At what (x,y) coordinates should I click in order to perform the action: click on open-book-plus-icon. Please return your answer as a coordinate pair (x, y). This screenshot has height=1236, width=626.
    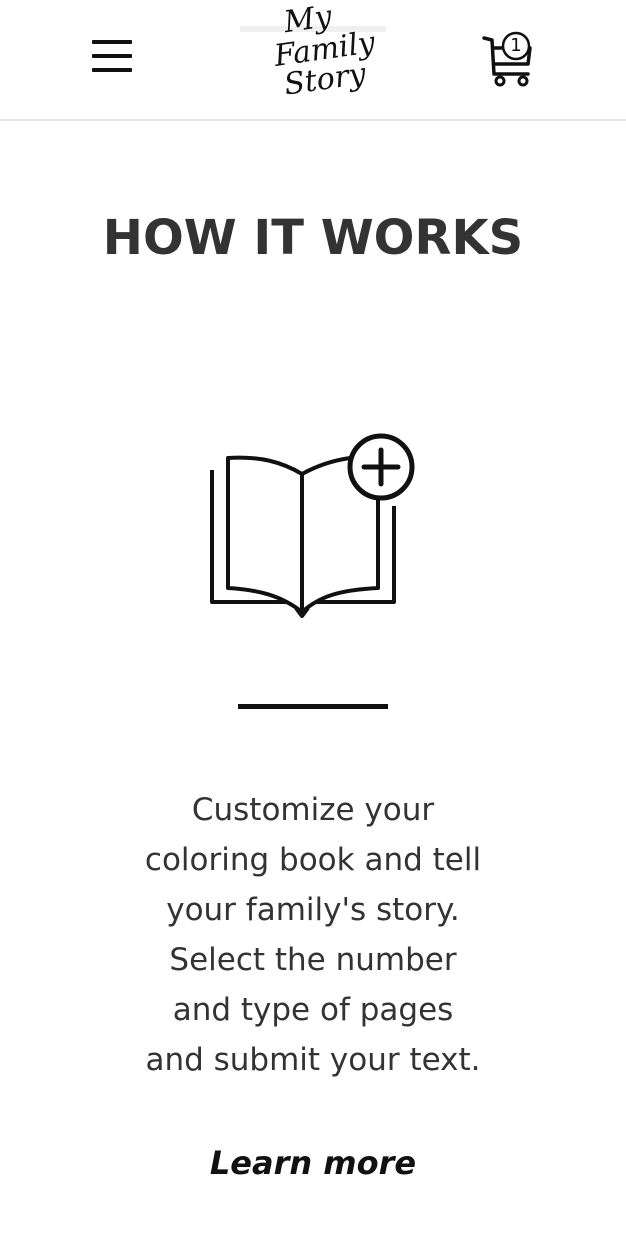
    Looking at the image, I should click on (313, 526).